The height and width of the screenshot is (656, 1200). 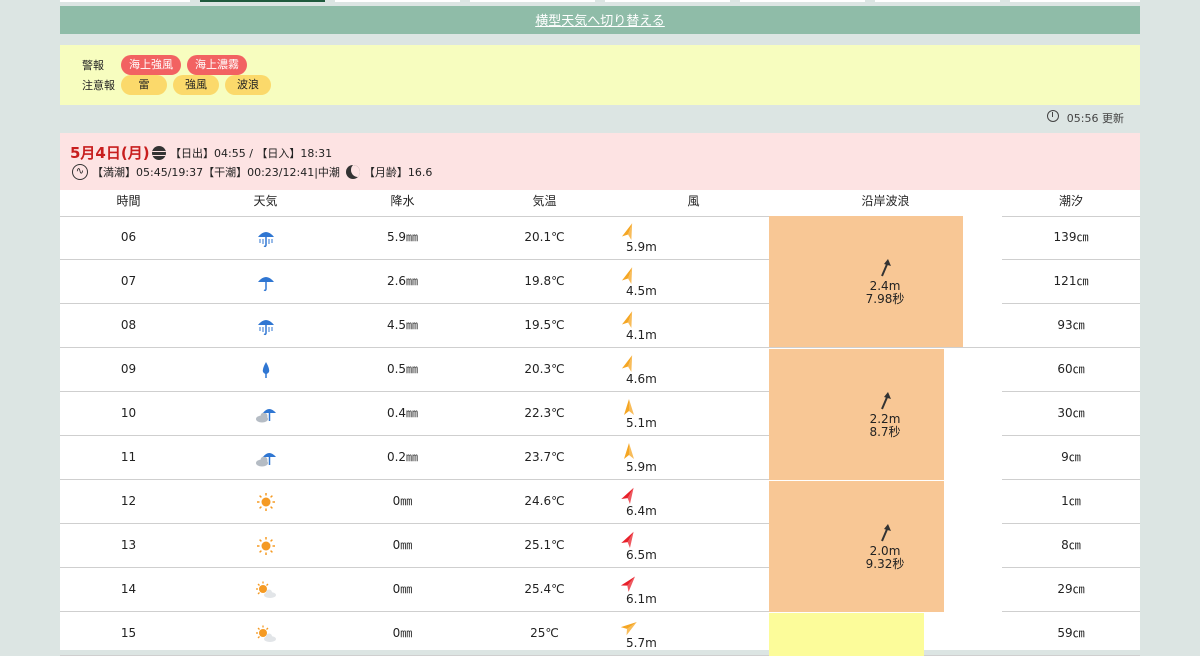 I want to click on hour-cell: 08, so click(x=128, y=325).